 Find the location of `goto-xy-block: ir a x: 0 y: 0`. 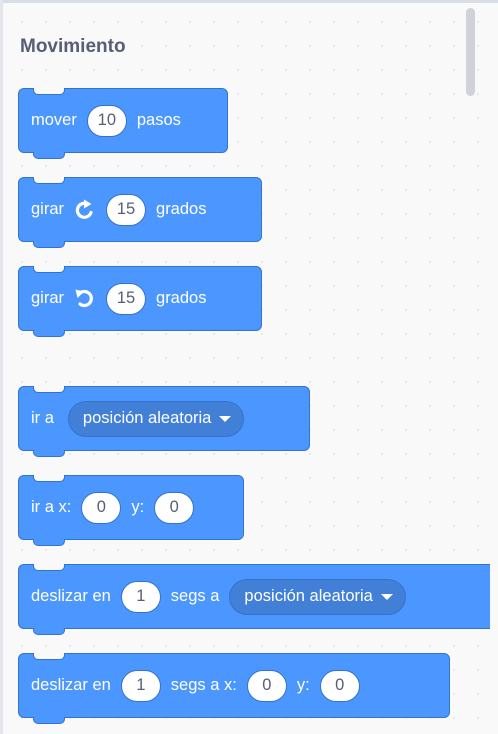

goto-xy-block: ir a x: 0 y: 0 is located at coordinates (131, 510).